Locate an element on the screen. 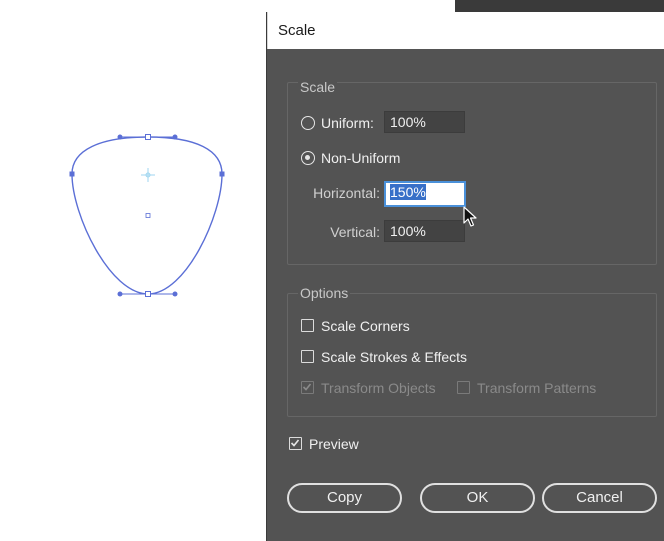 This screenshot has height=541, width=664. scale-corners-label: Scale Corners is located at coordinates (365, 326).